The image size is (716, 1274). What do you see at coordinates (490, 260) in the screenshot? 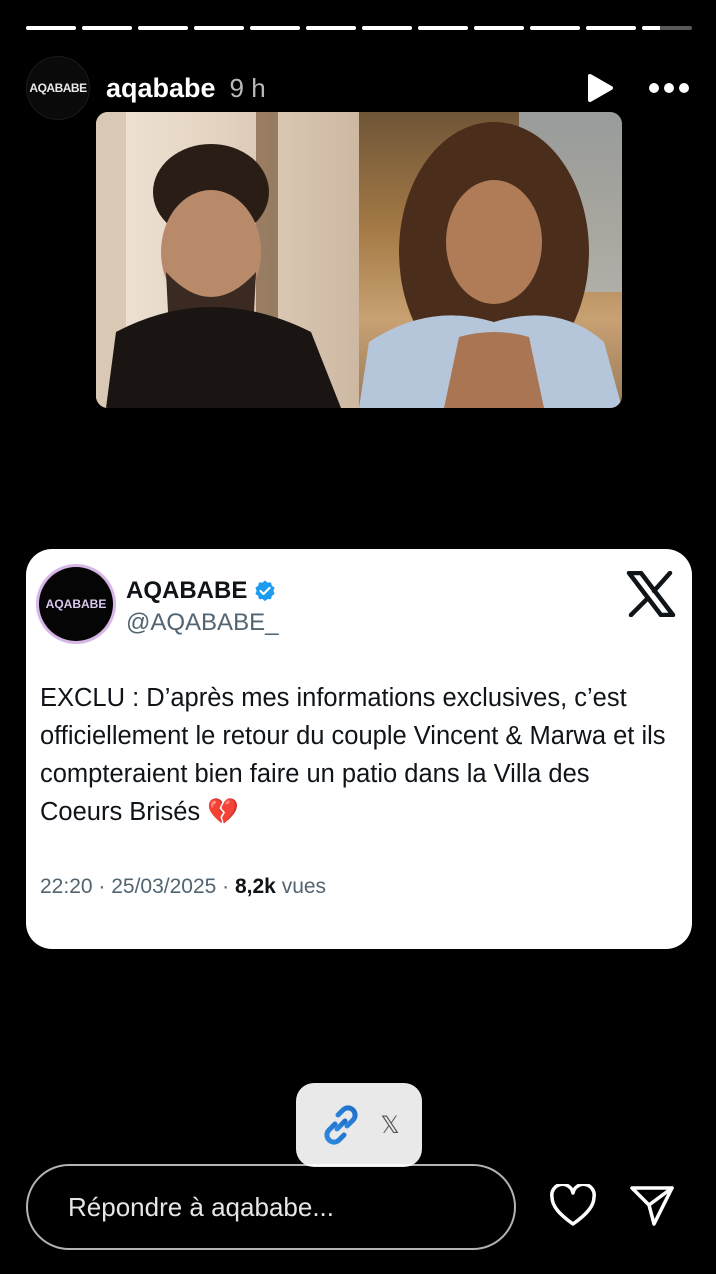
I see `photo-right` at bounding box center [490, 260].